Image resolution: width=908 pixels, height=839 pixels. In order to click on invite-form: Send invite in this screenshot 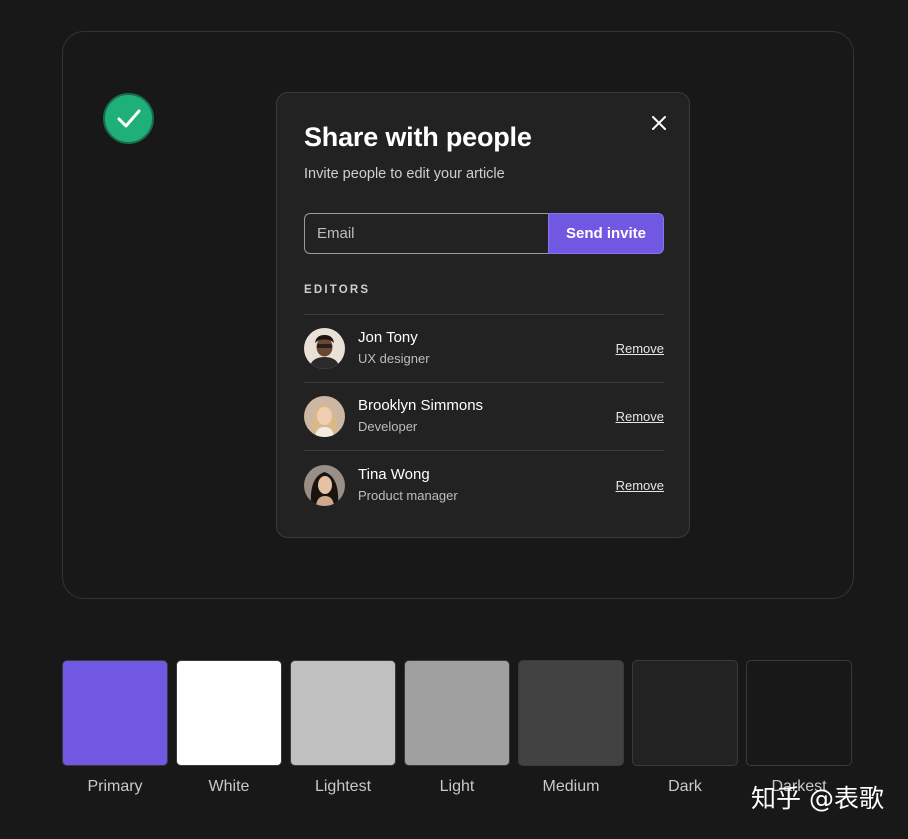, I will do `click(484, 233)`.